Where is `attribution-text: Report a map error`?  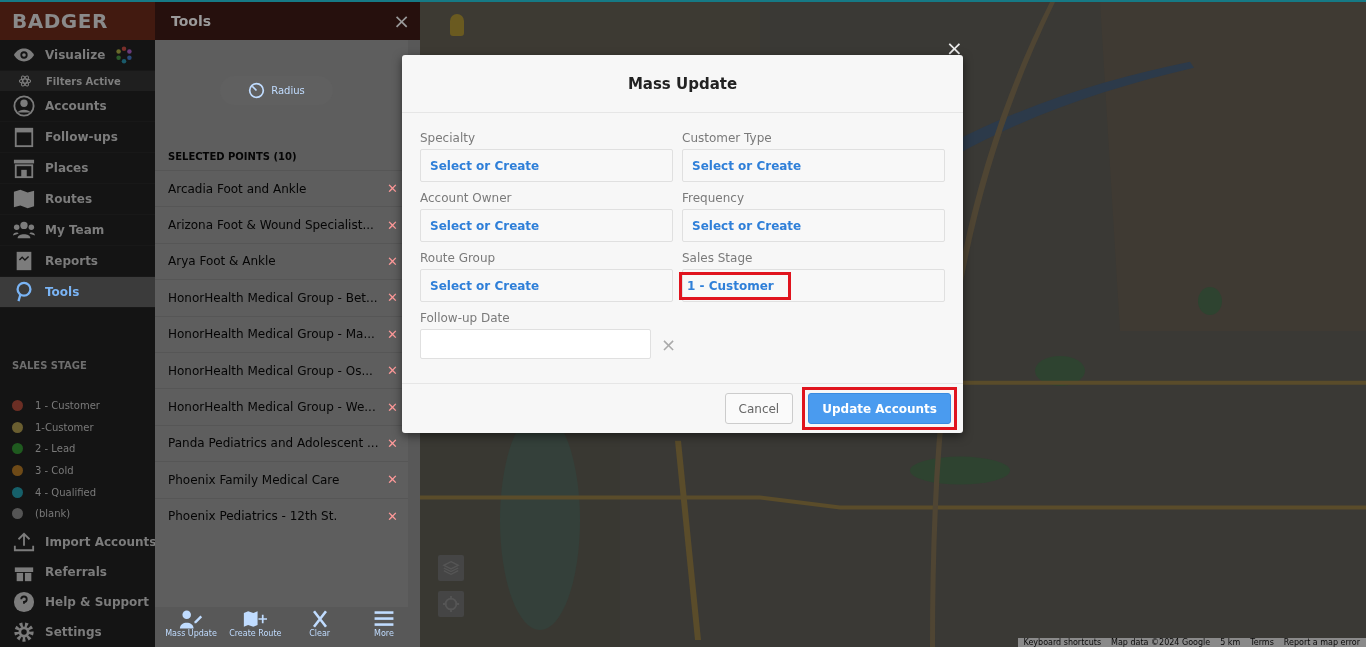 attribution-text: Report a map error is located at coordinates (1321, 642).